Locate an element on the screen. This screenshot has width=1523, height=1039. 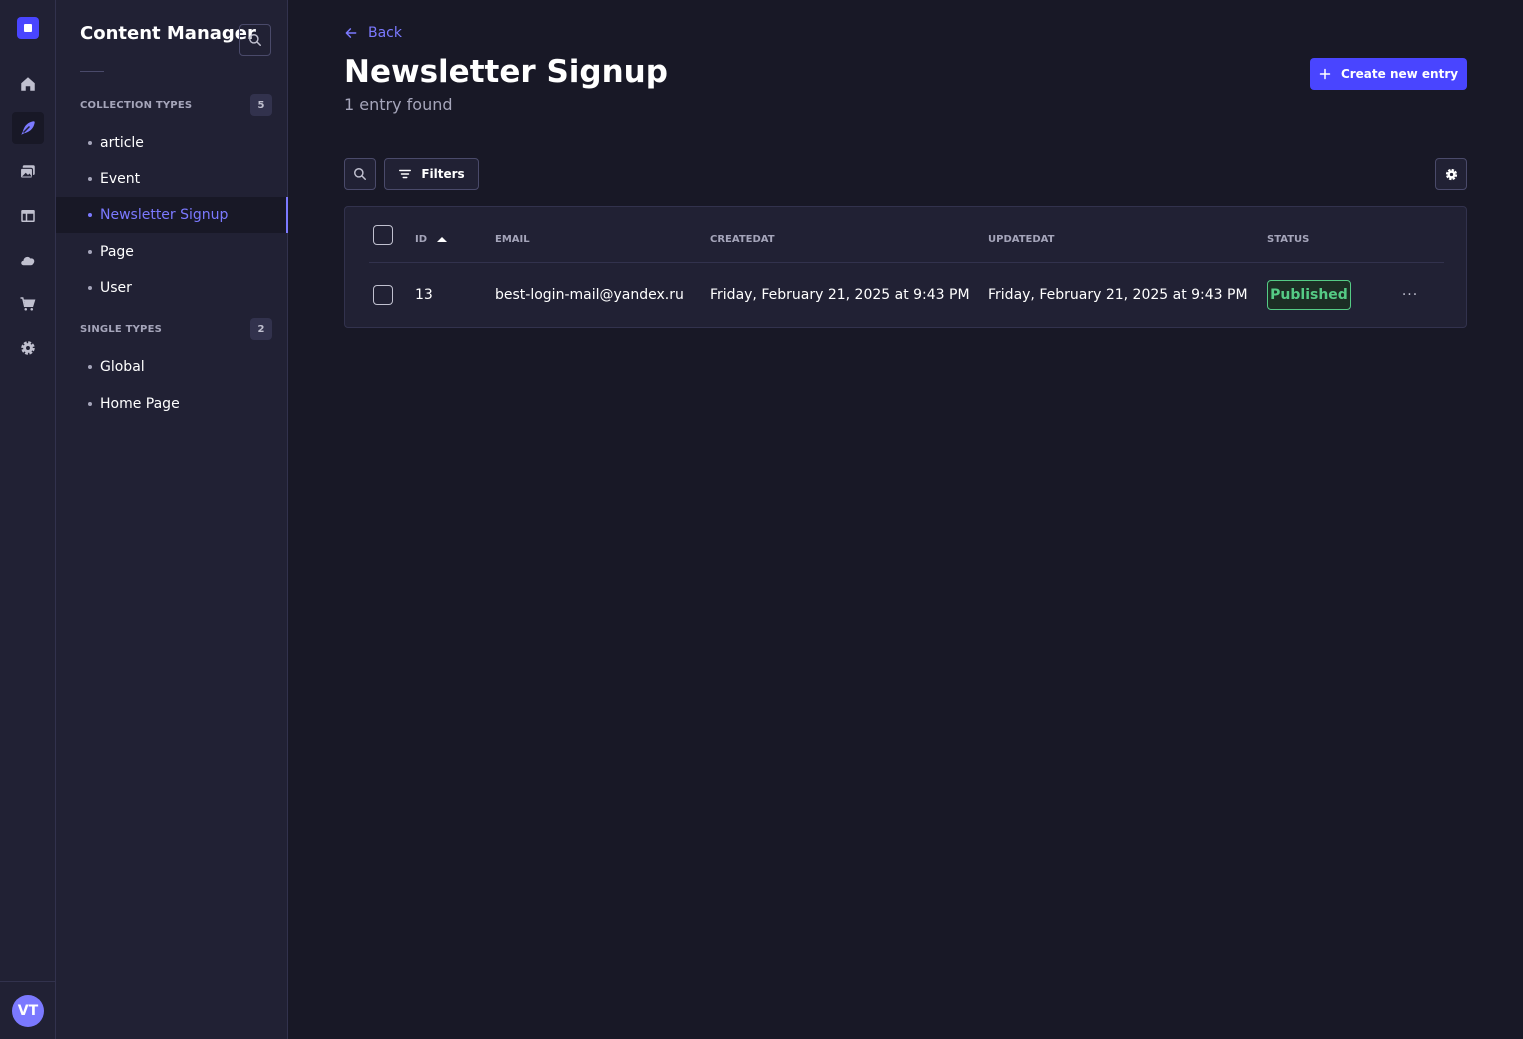
filters-label: Filters is located at coordinates (443, 174).